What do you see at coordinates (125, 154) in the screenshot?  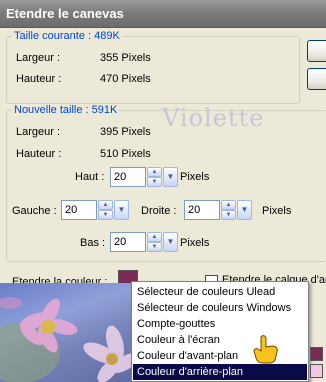 I see `new-height-value: 510 Pixels` at bounding box center [125, 154].